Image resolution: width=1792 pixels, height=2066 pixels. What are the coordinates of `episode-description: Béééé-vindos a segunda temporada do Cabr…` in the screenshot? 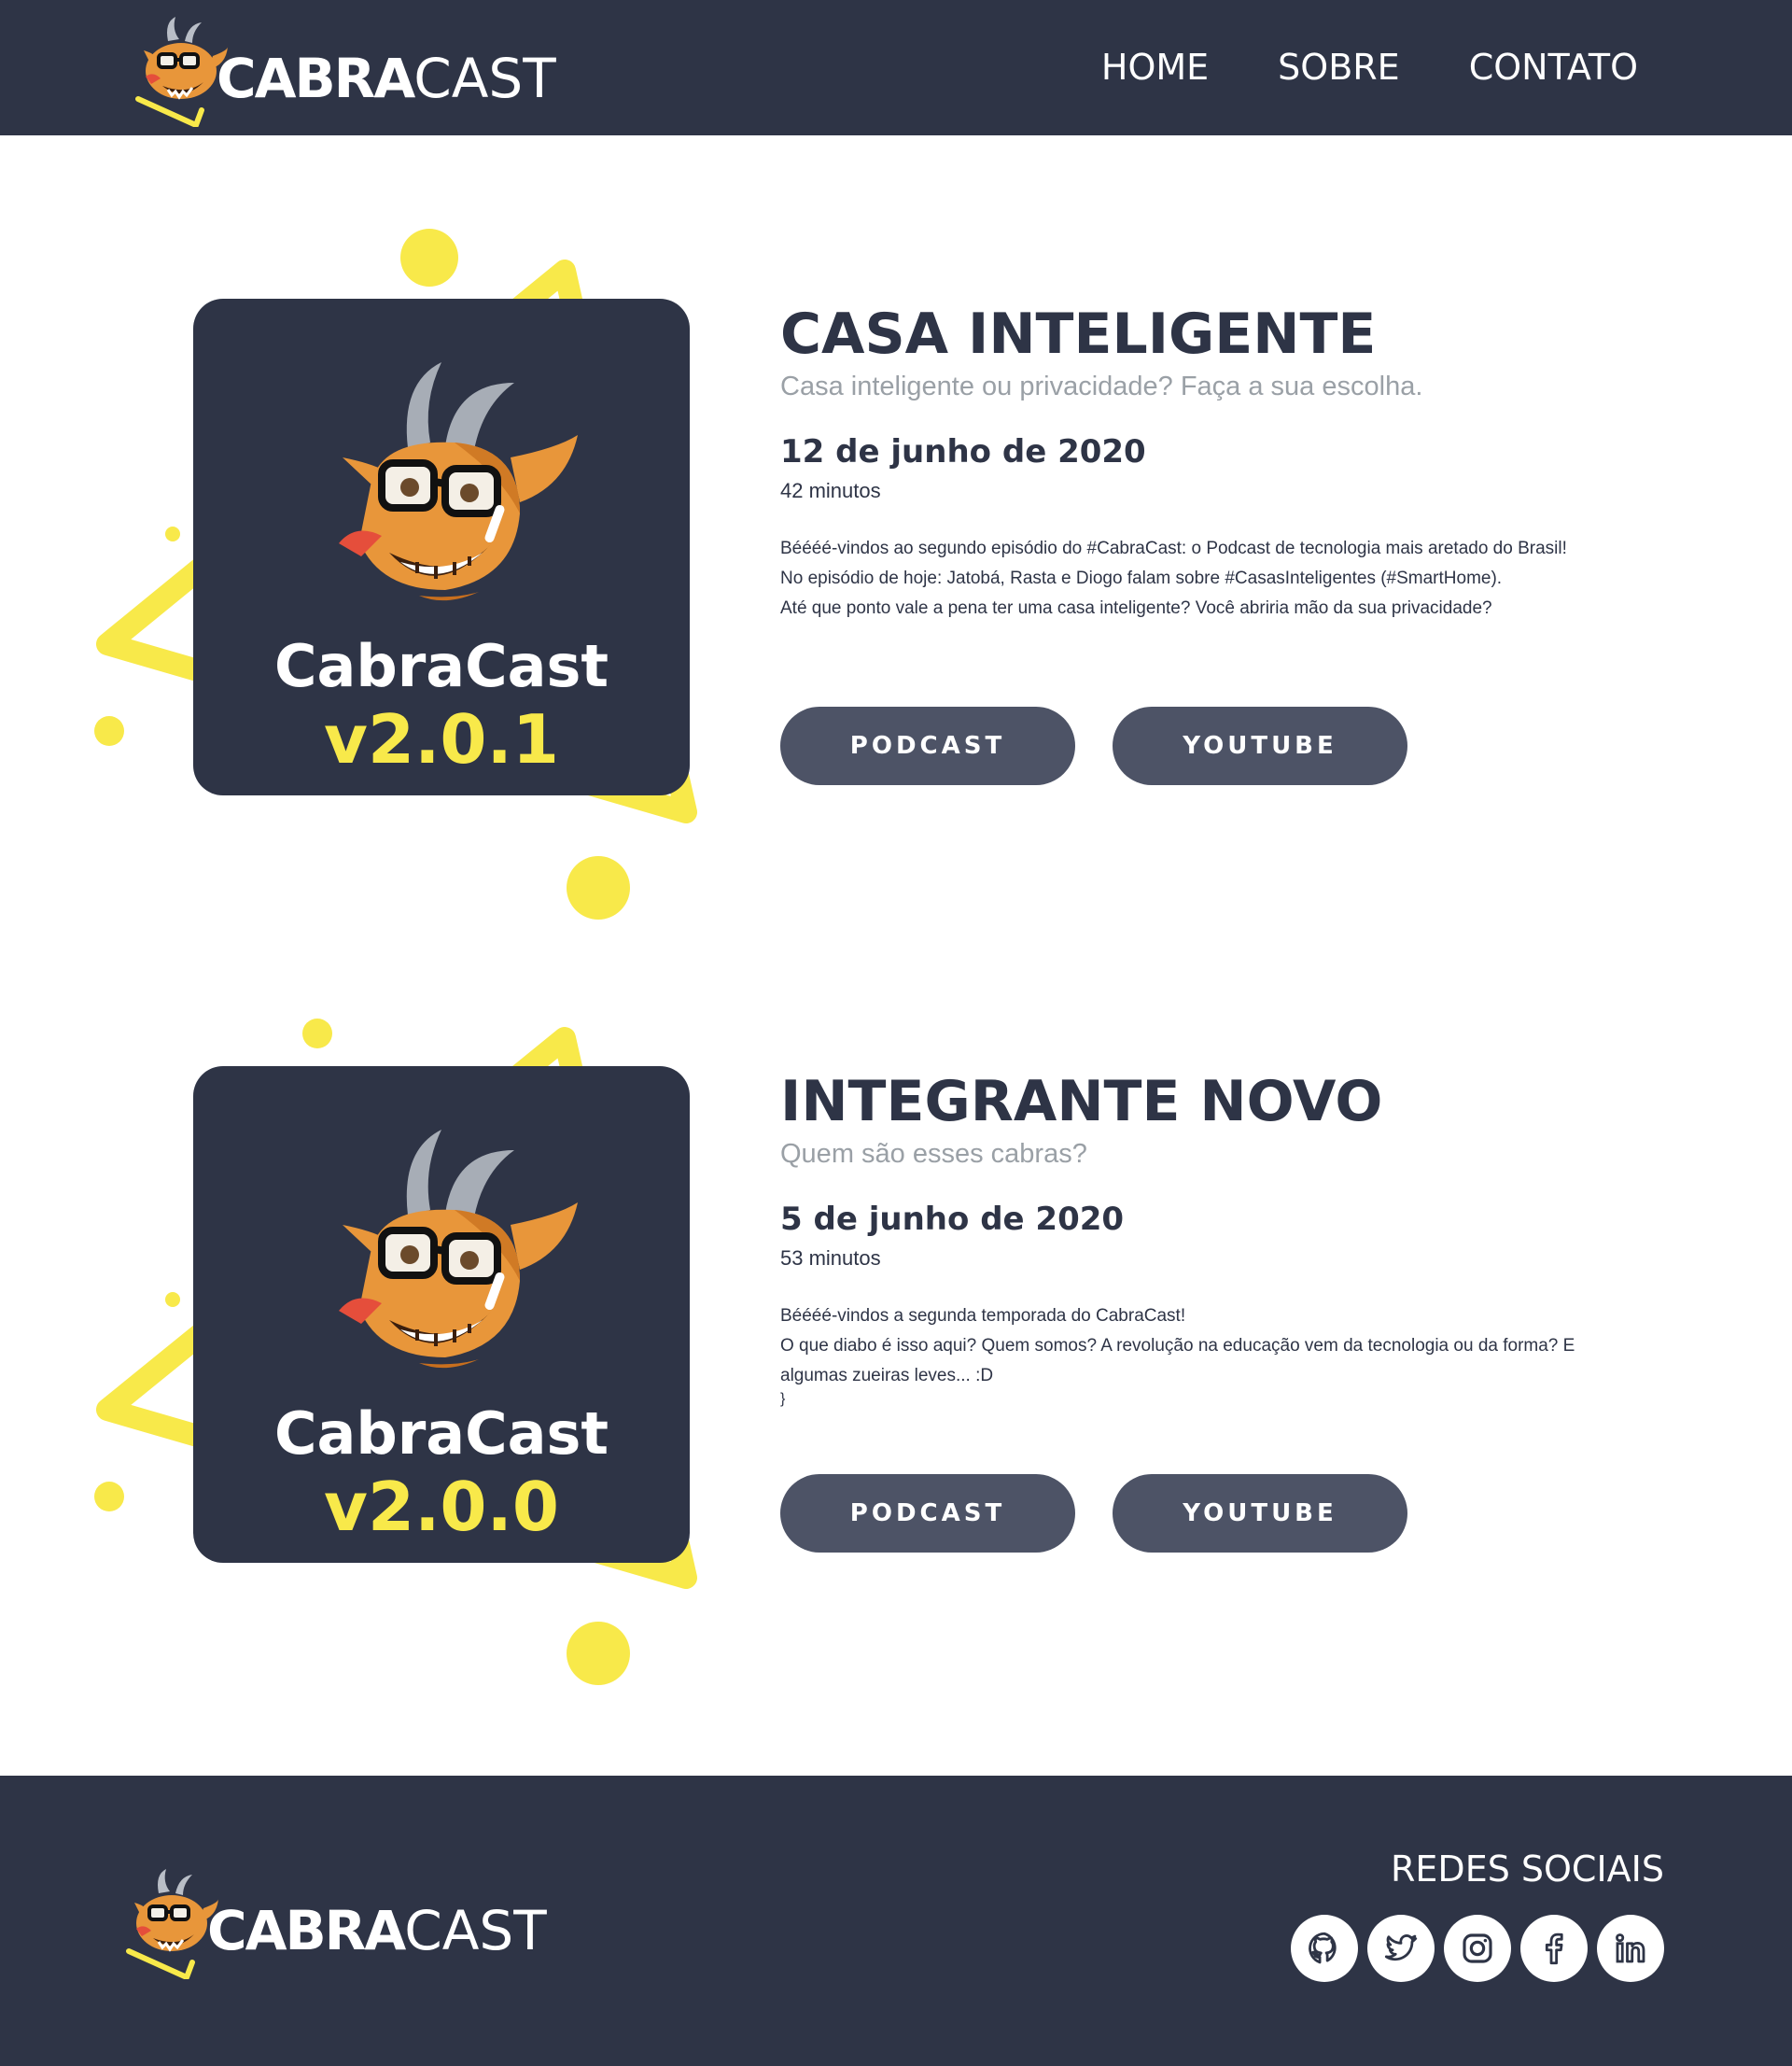 It's located at (1181, 1346).